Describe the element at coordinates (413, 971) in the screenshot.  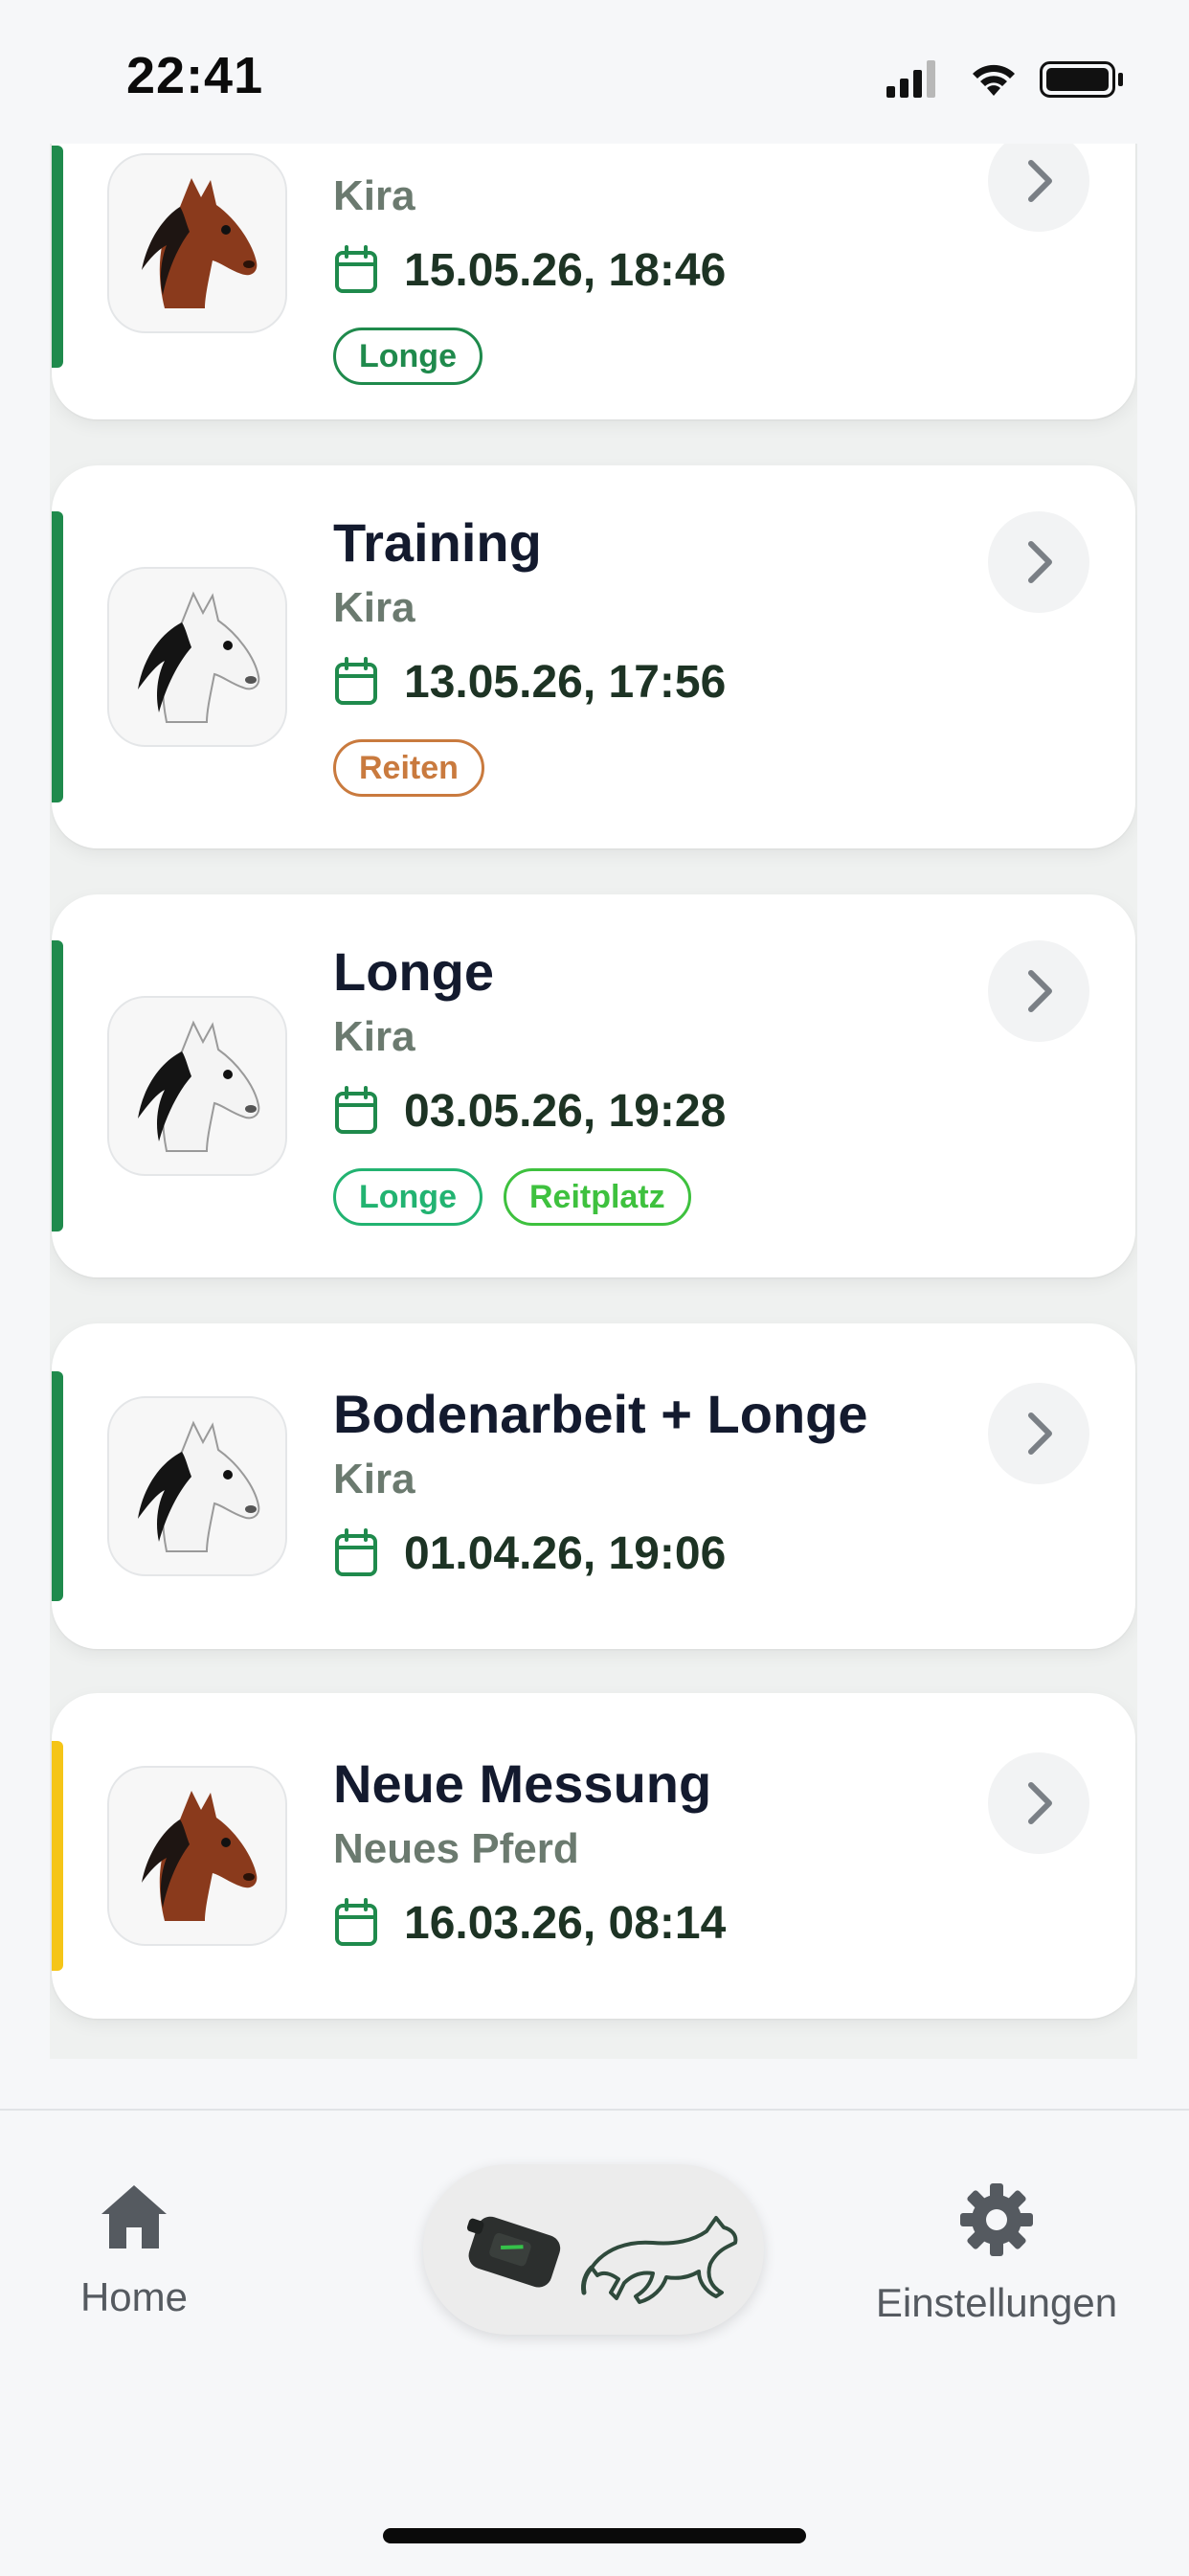
I see `session-title: Longe` at that location.